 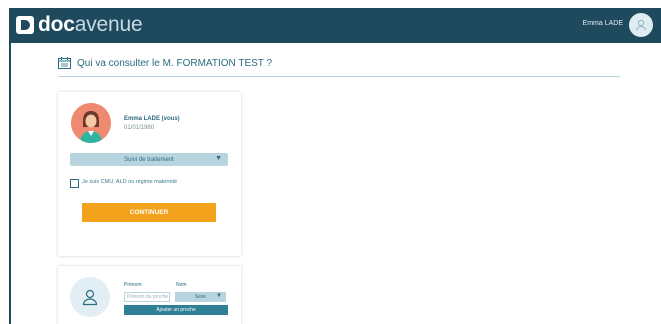 I want to click on page-title-row: Qui va consulter le M. FORMATION TEST ?, so click(x=165, y=63).